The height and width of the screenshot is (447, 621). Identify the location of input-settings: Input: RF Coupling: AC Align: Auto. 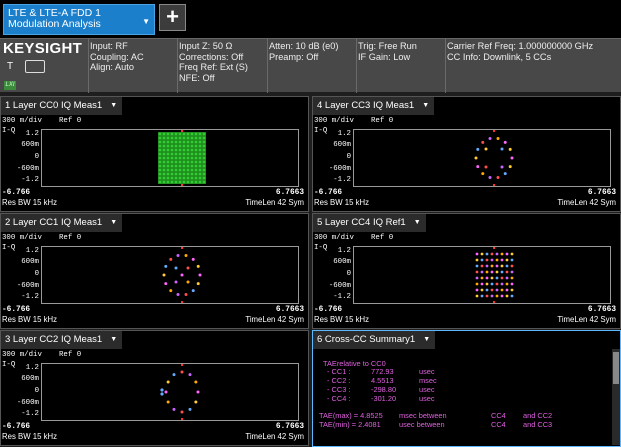
(117, 57).